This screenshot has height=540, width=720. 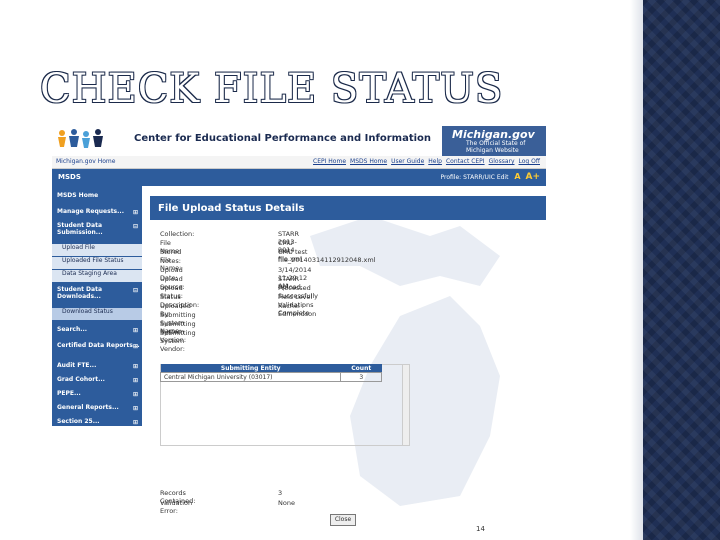 What do you see at coordinates (502, 161) in the screenshot?
I see `nav-link-glossary: Glossary` at bounding box center [502, 161].